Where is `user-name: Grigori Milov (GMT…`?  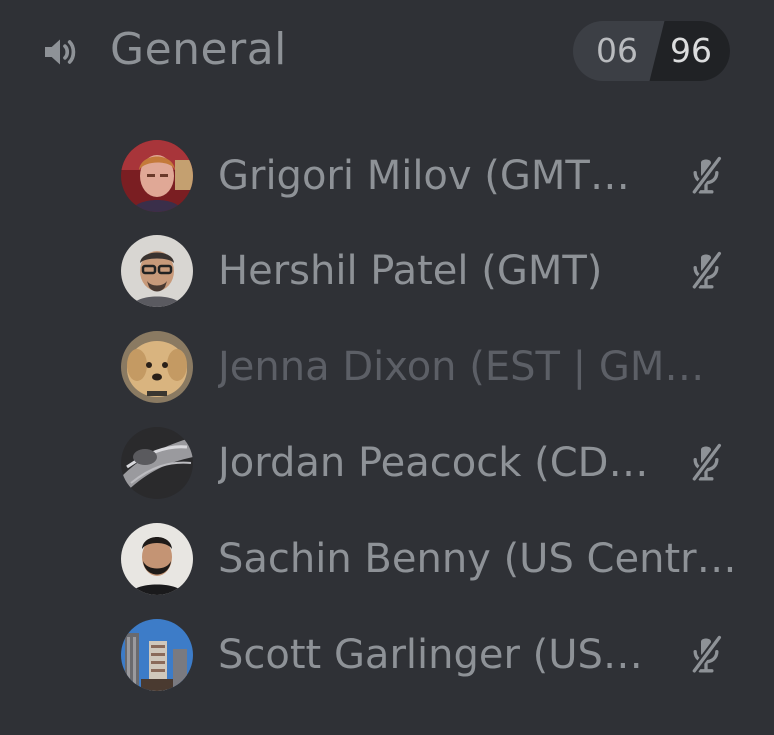
user-name: Grigori Milov (GMT… is located at coordinates (424, 176).